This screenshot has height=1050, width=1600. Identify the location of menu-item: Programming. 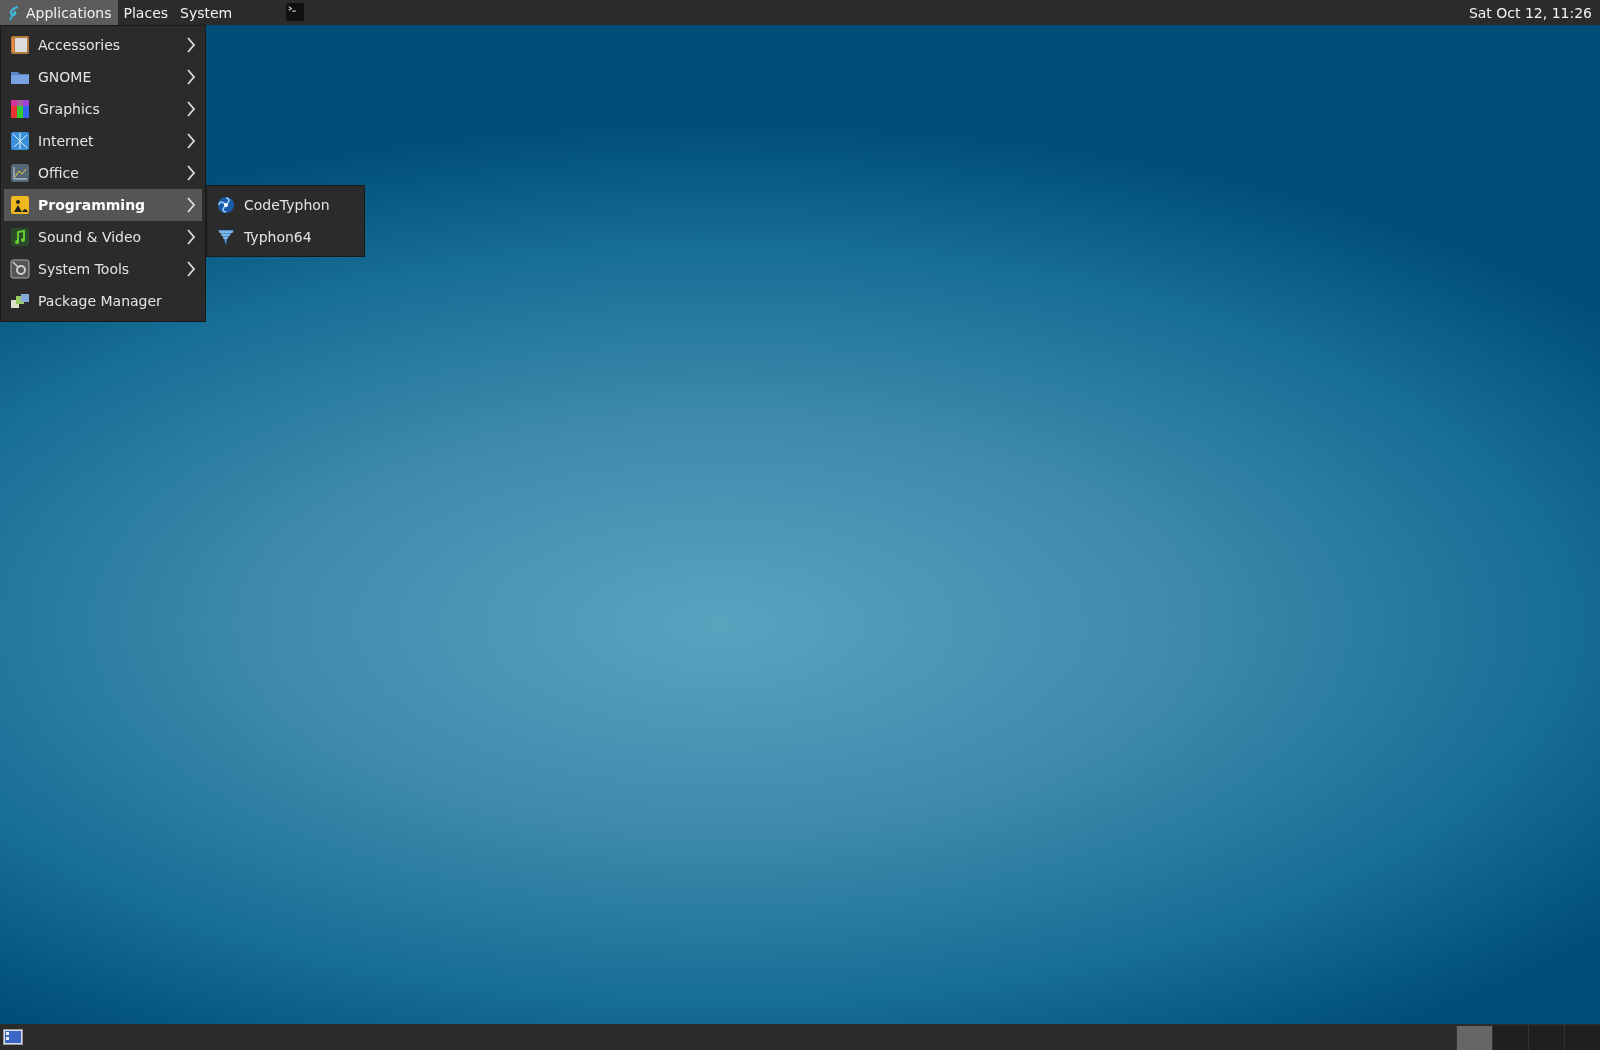
(103, 205).